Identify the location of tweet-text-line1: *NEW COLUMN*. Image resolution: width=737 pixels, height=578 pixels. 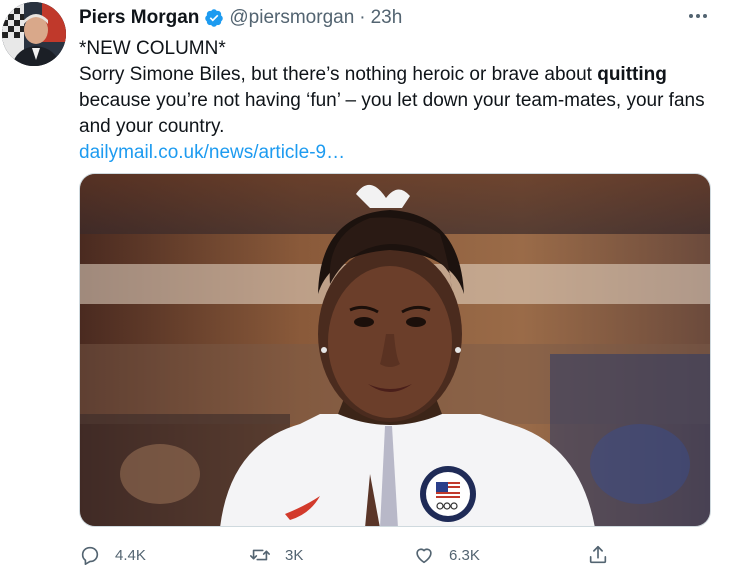
(152, 48).